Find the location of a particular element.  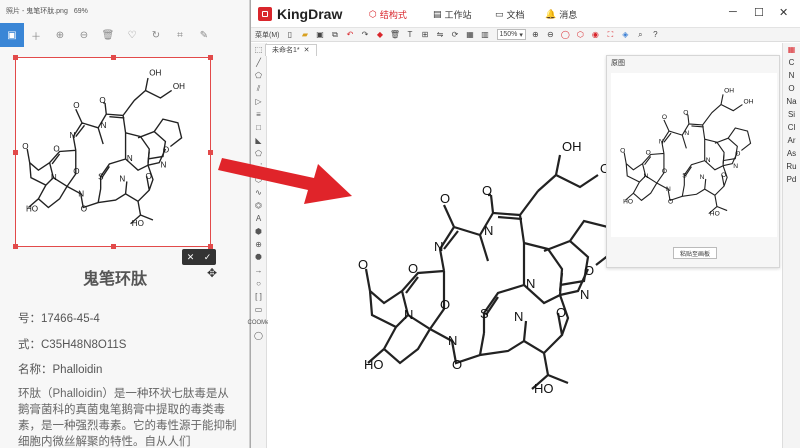

new-file-icon: ▯ is located at coordinates (290, 34).